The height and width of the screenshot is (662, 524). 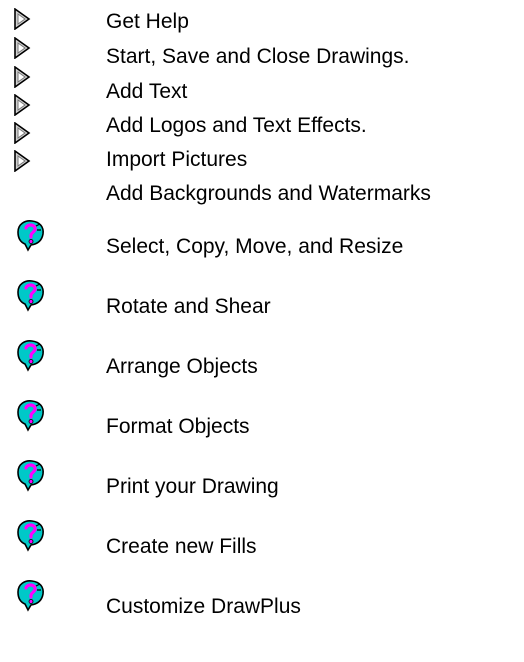 I want to click on topic-label: Create new Fills, so click(x=181, y=547).